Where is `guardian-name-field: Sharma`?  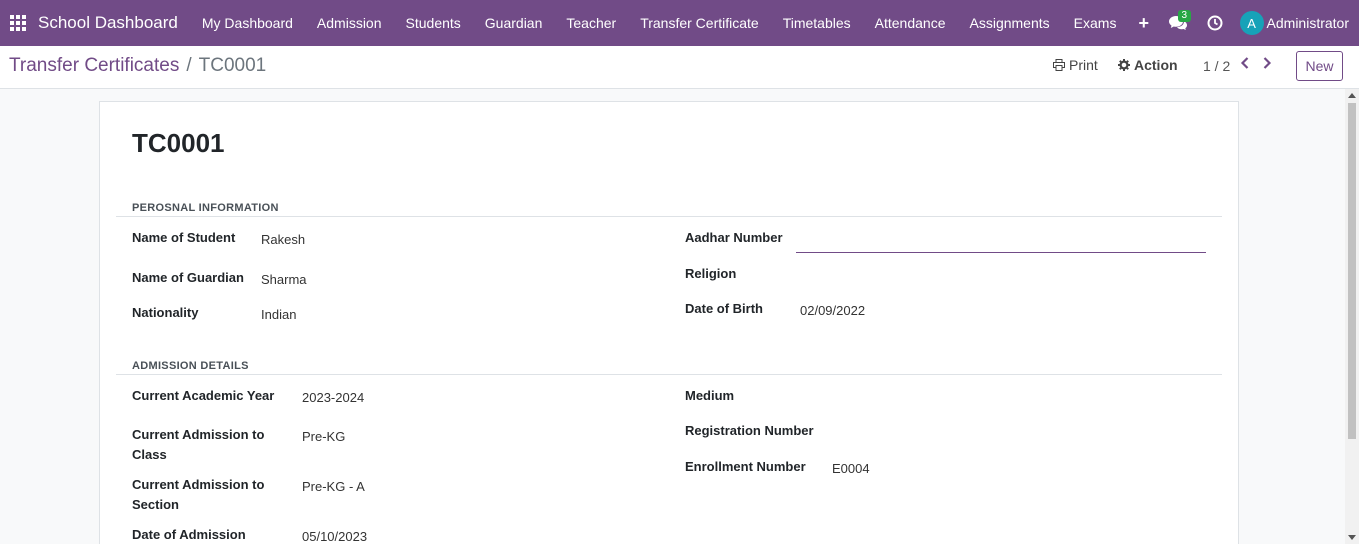
guardian-name-field: Sharma is located at coordinates (284, 279).